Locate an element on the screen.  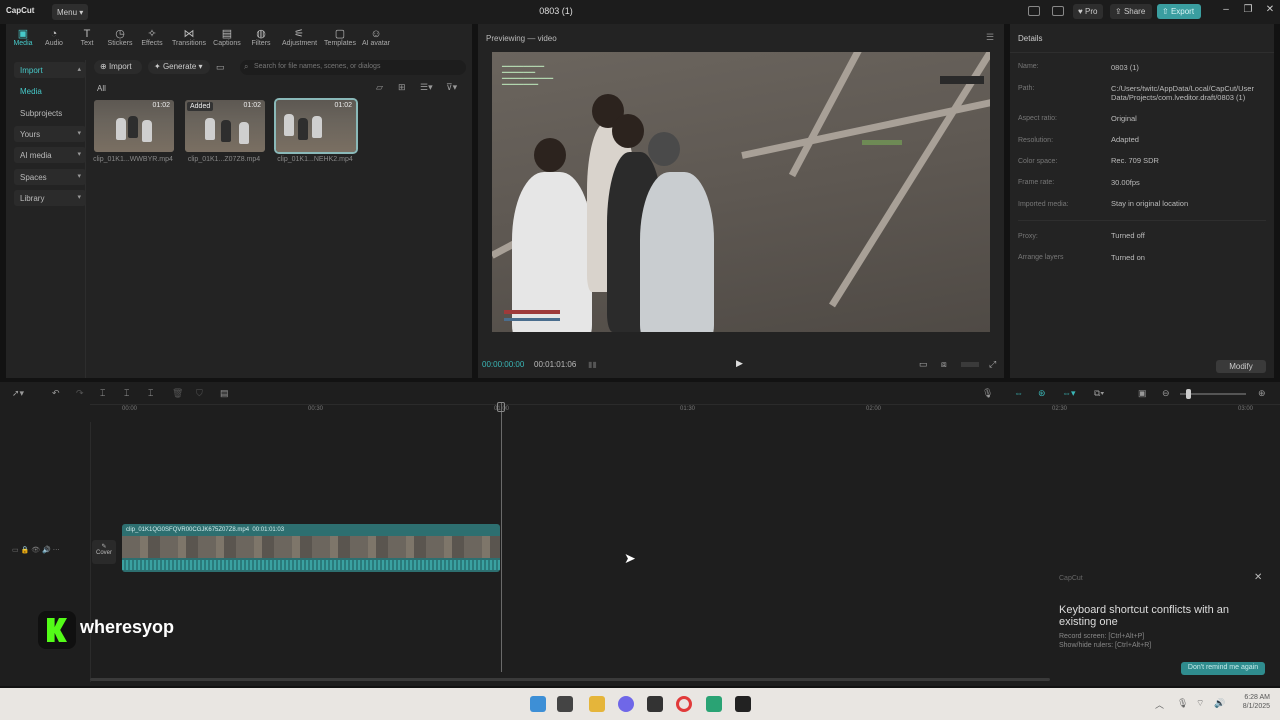
playhead-handle is located at coordinates (501, 407).